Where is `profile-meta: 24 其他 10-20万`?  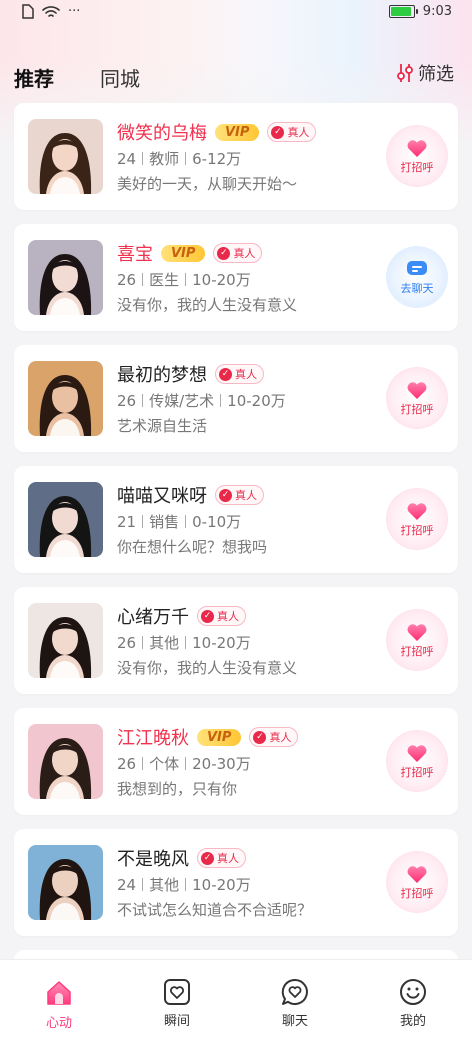 profile-meta: 24 其他 10-20万 is located at coordinates (247, 885).